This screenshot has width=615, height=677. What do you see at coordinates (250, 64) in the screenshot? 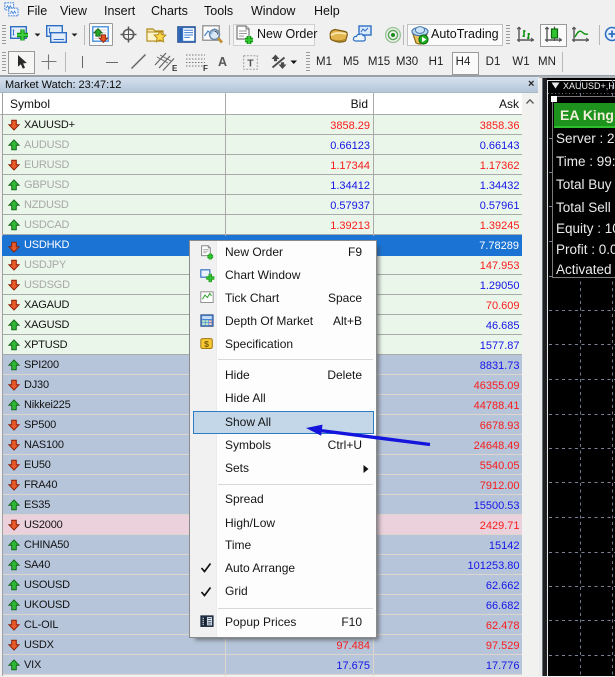
I see `svg-text: T` at bounding box center [250, 64].